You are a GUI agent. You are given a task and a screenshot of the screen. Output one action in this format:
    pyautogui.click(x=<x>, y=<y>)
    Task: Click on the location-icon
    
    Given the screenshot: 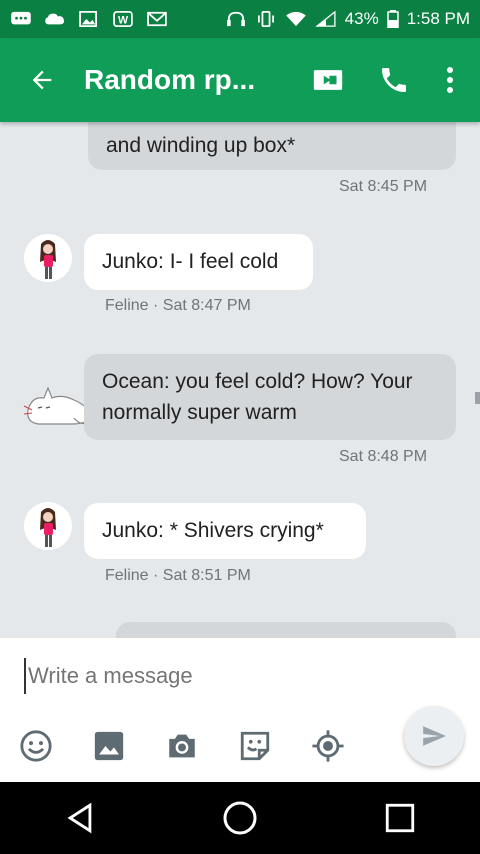 What is the action you would take?
    pyautogui.click(x=328, y=746)
    